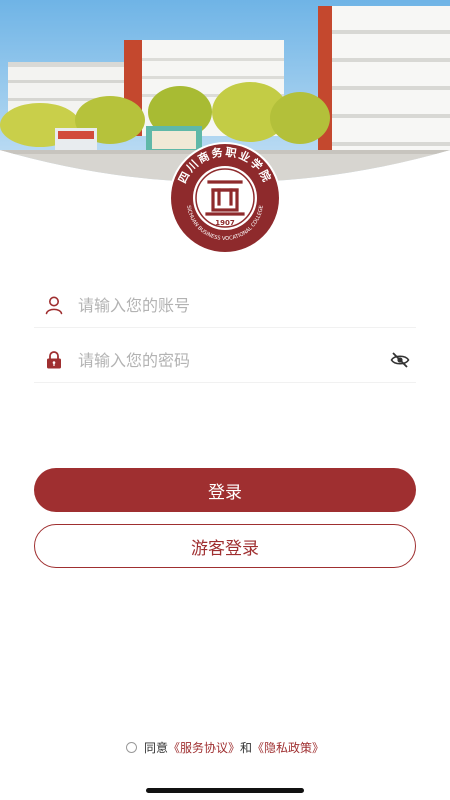  I want to click on agree-radio-icon, so click(131, 747).